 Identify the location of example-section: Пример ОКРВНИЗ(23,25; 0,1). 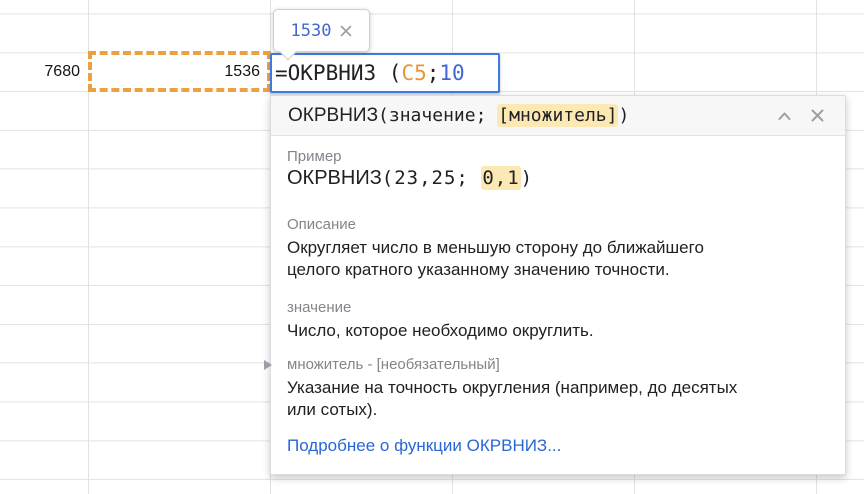
(558, 169).